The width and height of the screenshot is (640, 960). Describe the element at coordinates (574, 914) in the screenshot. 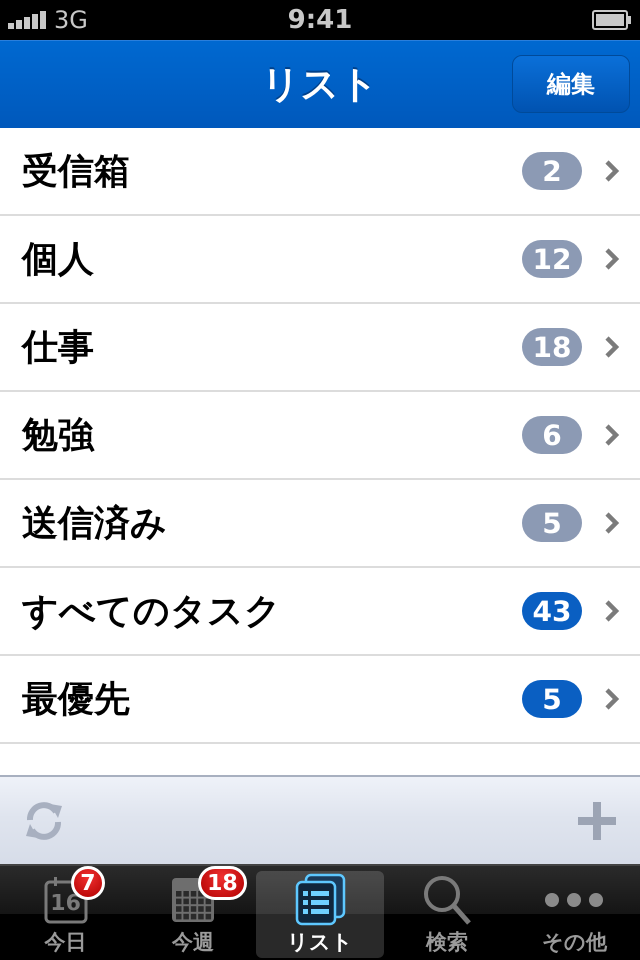

I see `tab-item: その他` at that location.